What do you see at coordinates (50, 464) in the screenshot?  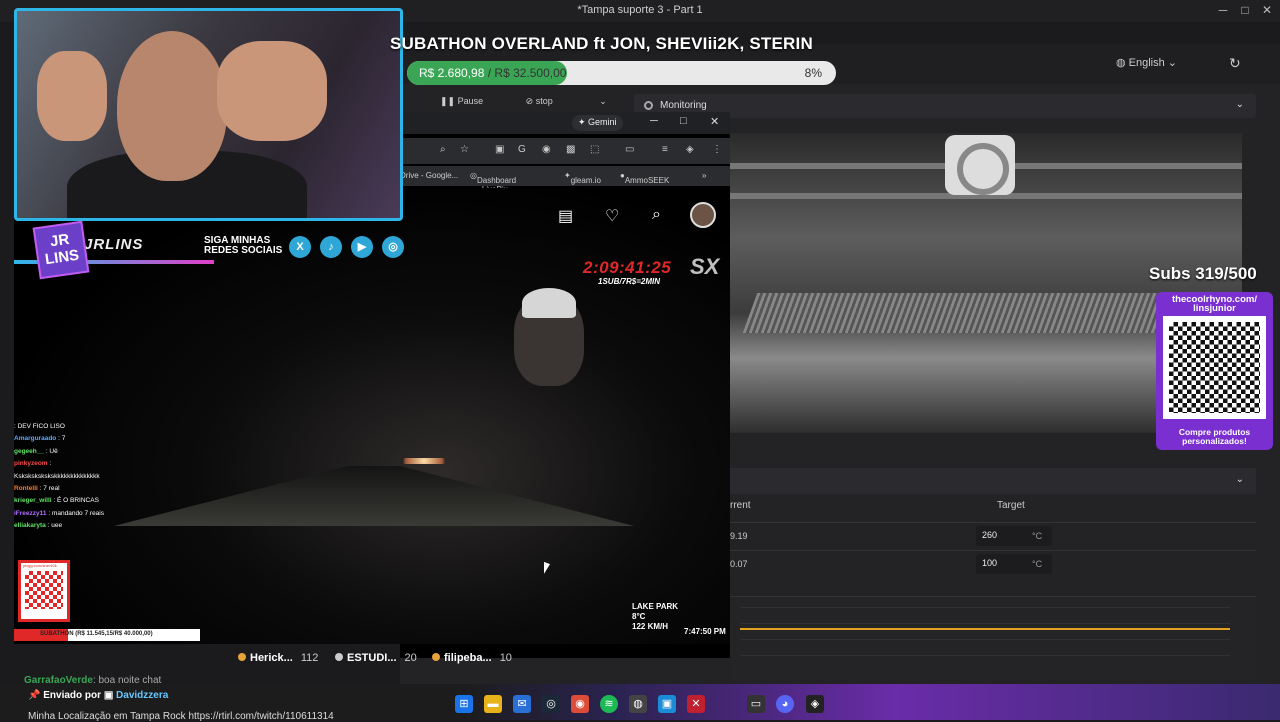 I see `chat-text: :` at bounding box center [50, 464].